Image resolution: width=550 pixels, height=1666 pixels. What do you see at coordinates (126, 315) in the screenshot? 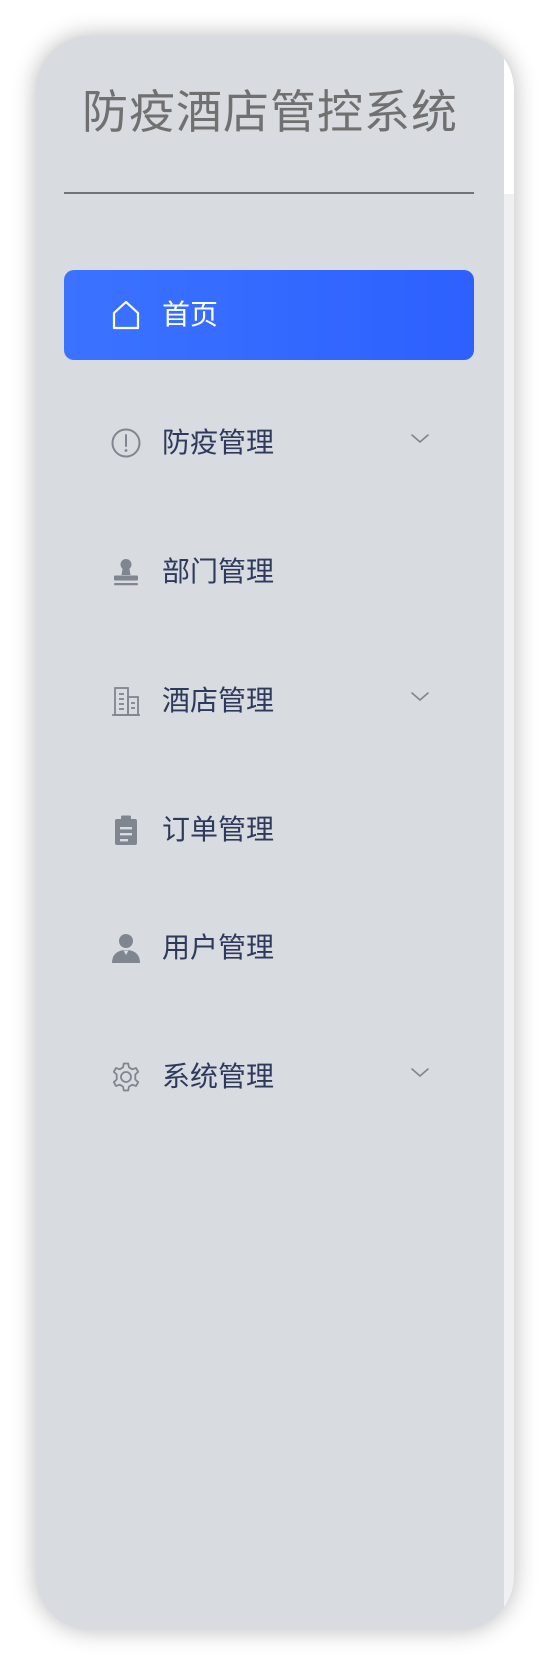
I see `home-icon` at bounding box center [126, 315].